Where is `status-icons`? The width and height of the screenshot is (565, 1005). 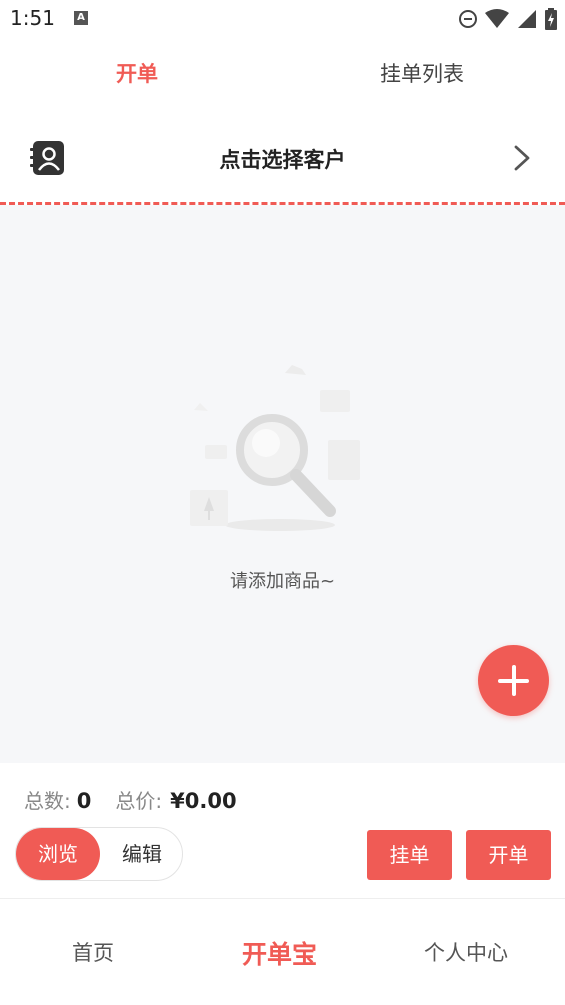 status-icons is located at coordinates (508, 19).